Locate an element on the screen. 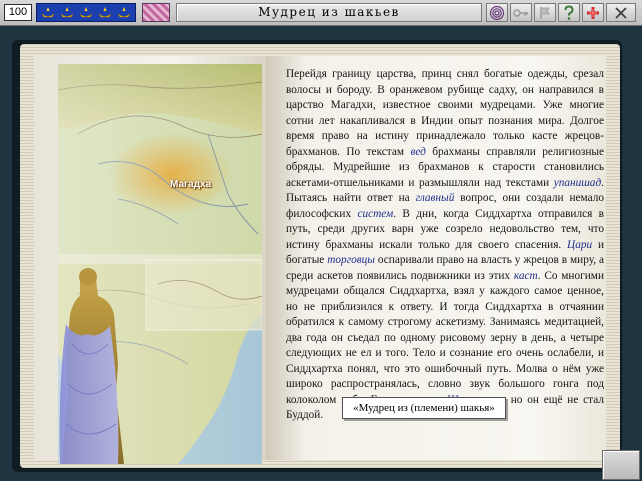 The height and width of the screenshot is (481, 642). key-icon is located at coordinates (520, 12).